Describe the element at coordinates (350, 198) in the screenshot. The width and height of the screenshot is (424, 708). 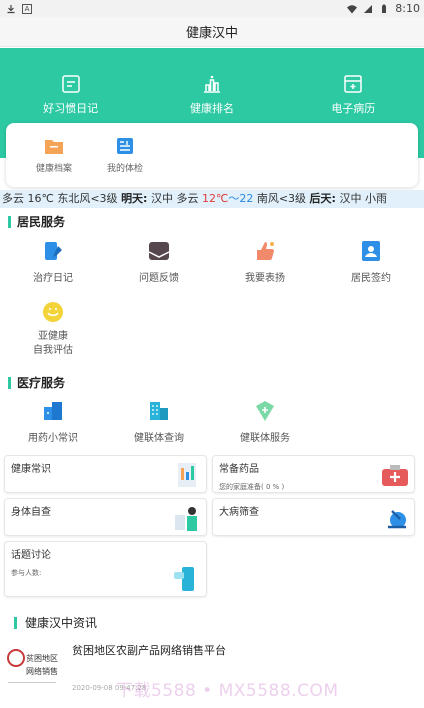
I see `weather-city2: 汉中` at that location.